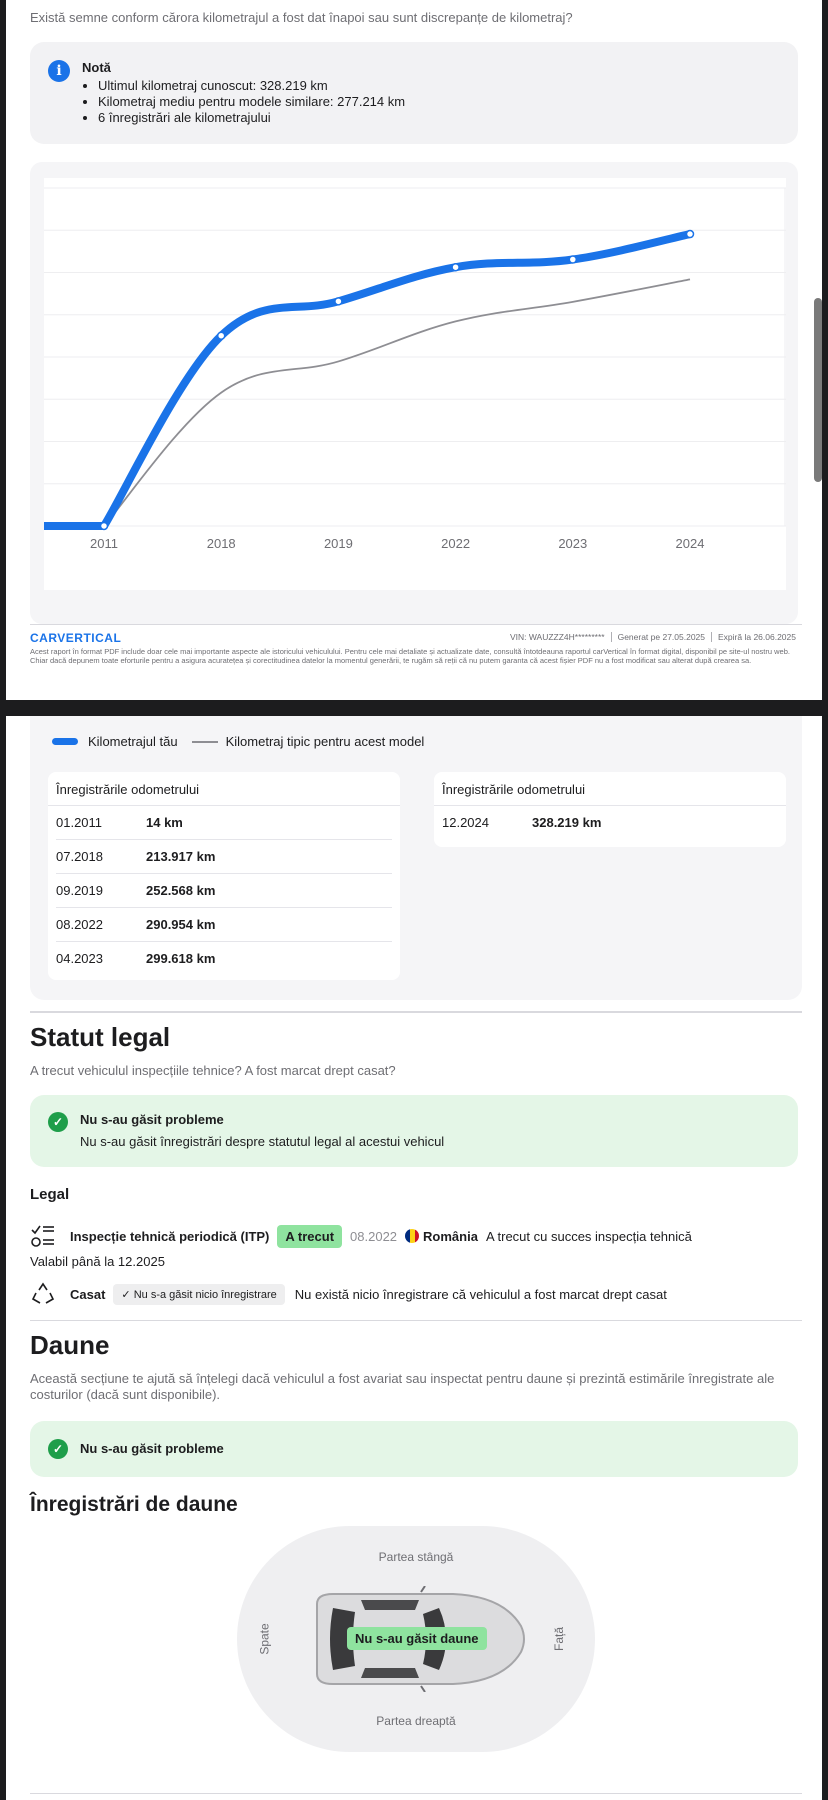 Image resolution: width=828 pixels, height=1800 pixels. What do you see at coordinates (181, 890) in the screenshot?
I see `odometer-km: 252.568 km` at bounding box center [181, 890].